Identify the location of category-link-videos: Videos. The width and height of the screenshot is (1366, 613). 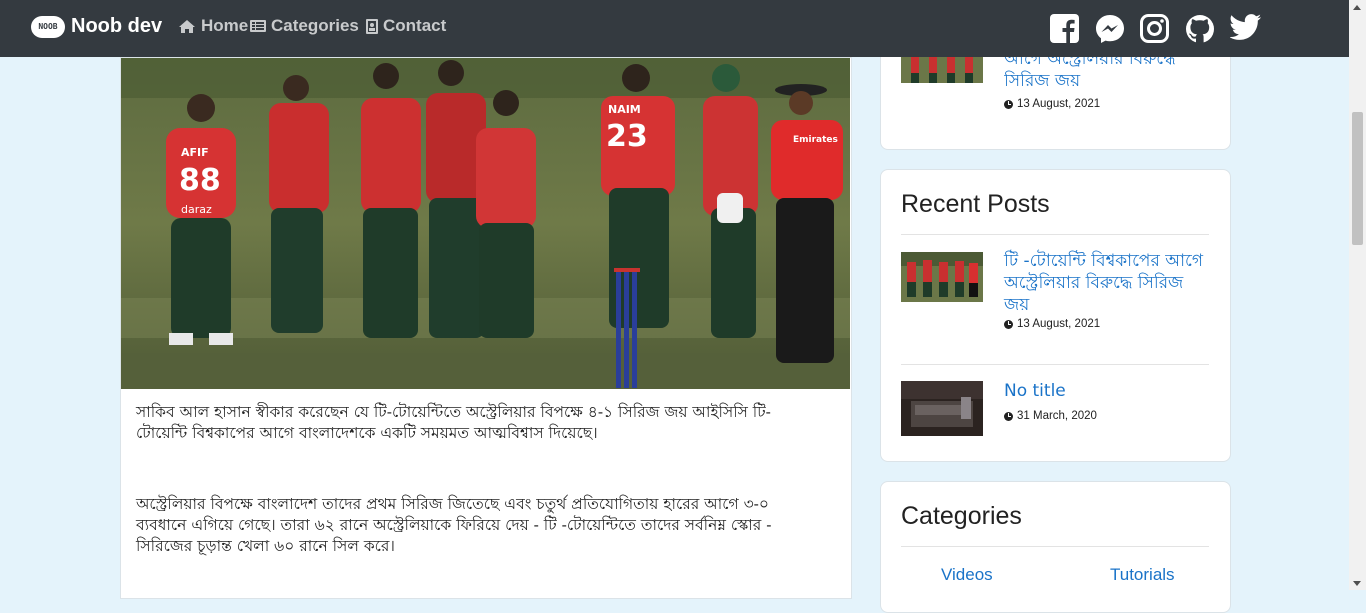
(967, 575).